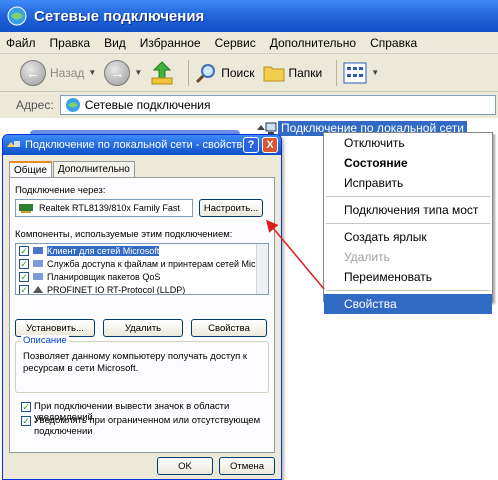 Image resolution: width=498 pixels, height=480 pixels. I want to click on properties-button: Свойства, so click(229, 328).